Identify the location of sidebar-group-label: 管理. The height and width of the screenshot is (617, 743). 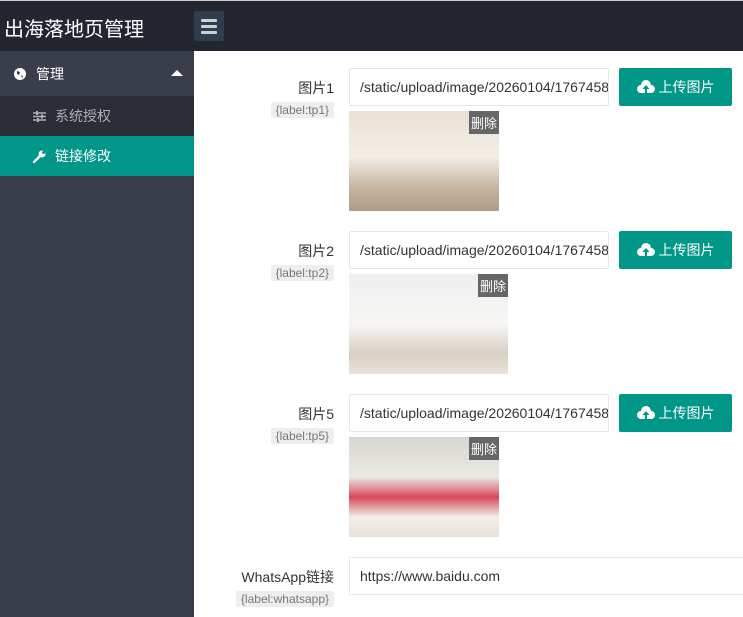
(50, 73).